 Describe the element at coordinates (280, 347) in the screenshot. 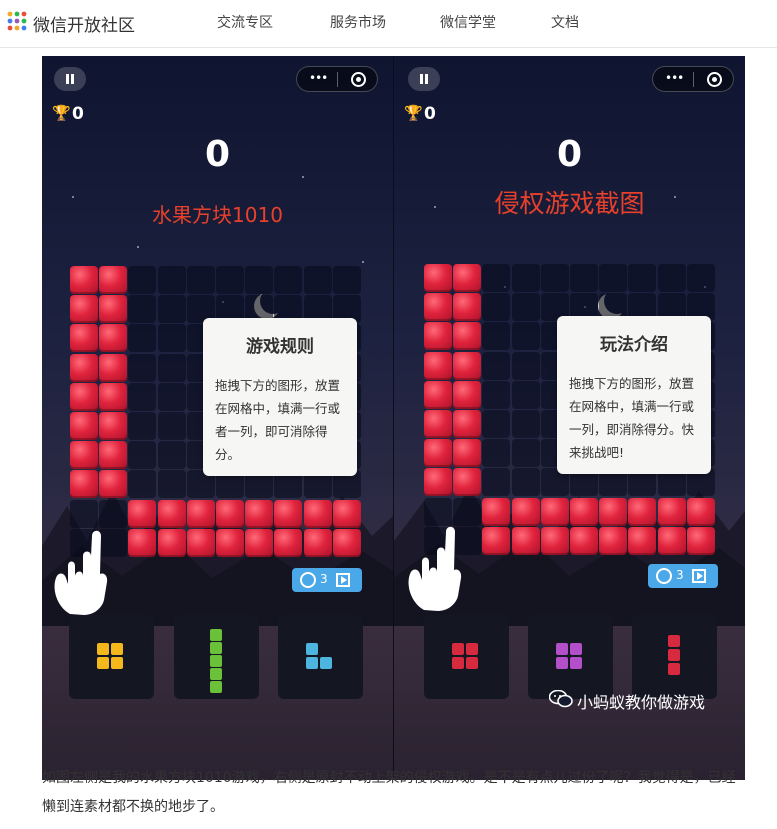

I see `rules-title: 游戏规则` at that location.